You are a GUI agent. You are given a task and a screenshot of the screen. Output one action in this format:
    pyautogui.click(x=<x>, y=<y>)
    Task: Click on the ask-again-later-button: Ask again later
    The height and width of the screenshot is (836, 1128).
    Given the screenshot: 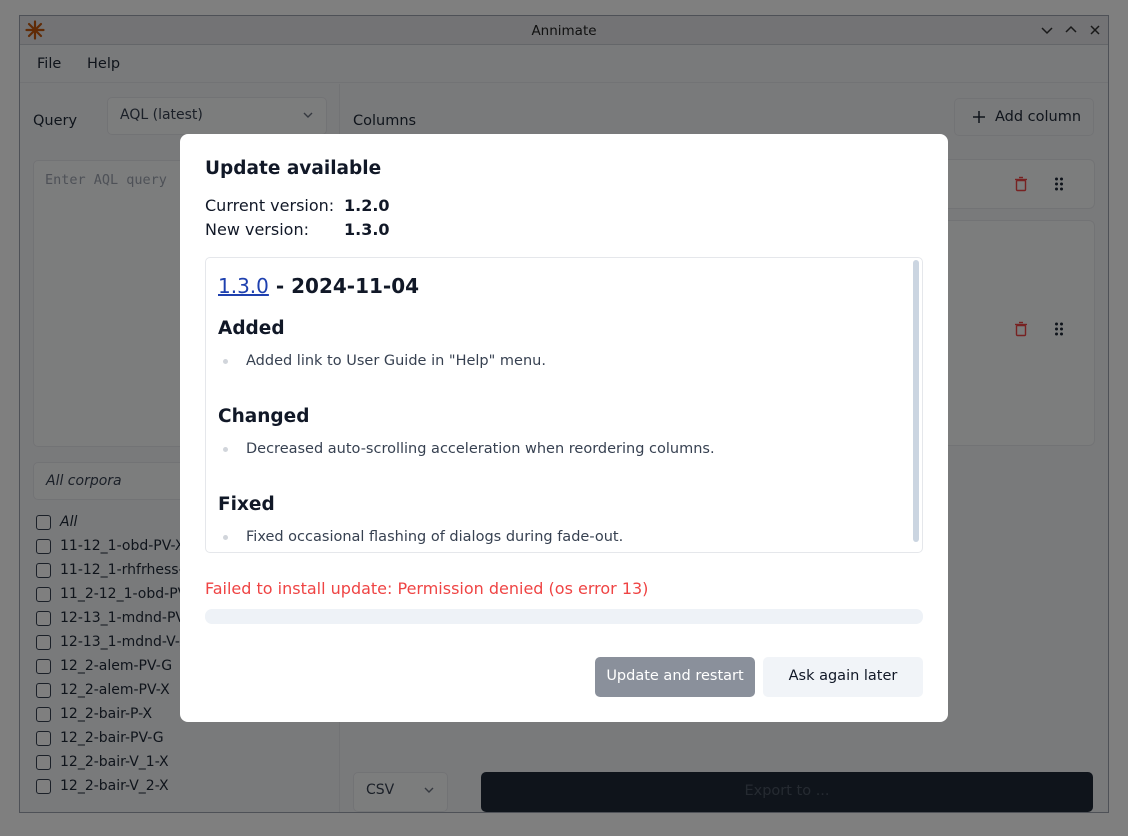 What is the action you would take?
    pyautogui.click(x=843, y=677)
    